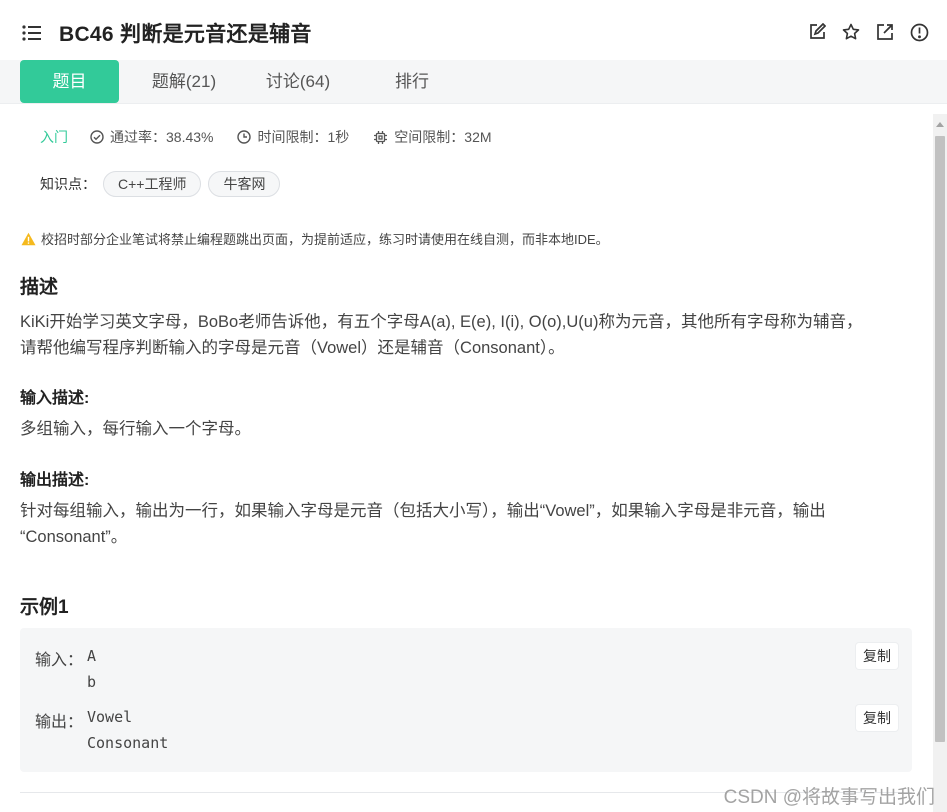  Describe the element at coordinates (473, 82) in the screenshot. I see `tab-bar: 题目 题解(21) 讨论(64) 排行` at that location.